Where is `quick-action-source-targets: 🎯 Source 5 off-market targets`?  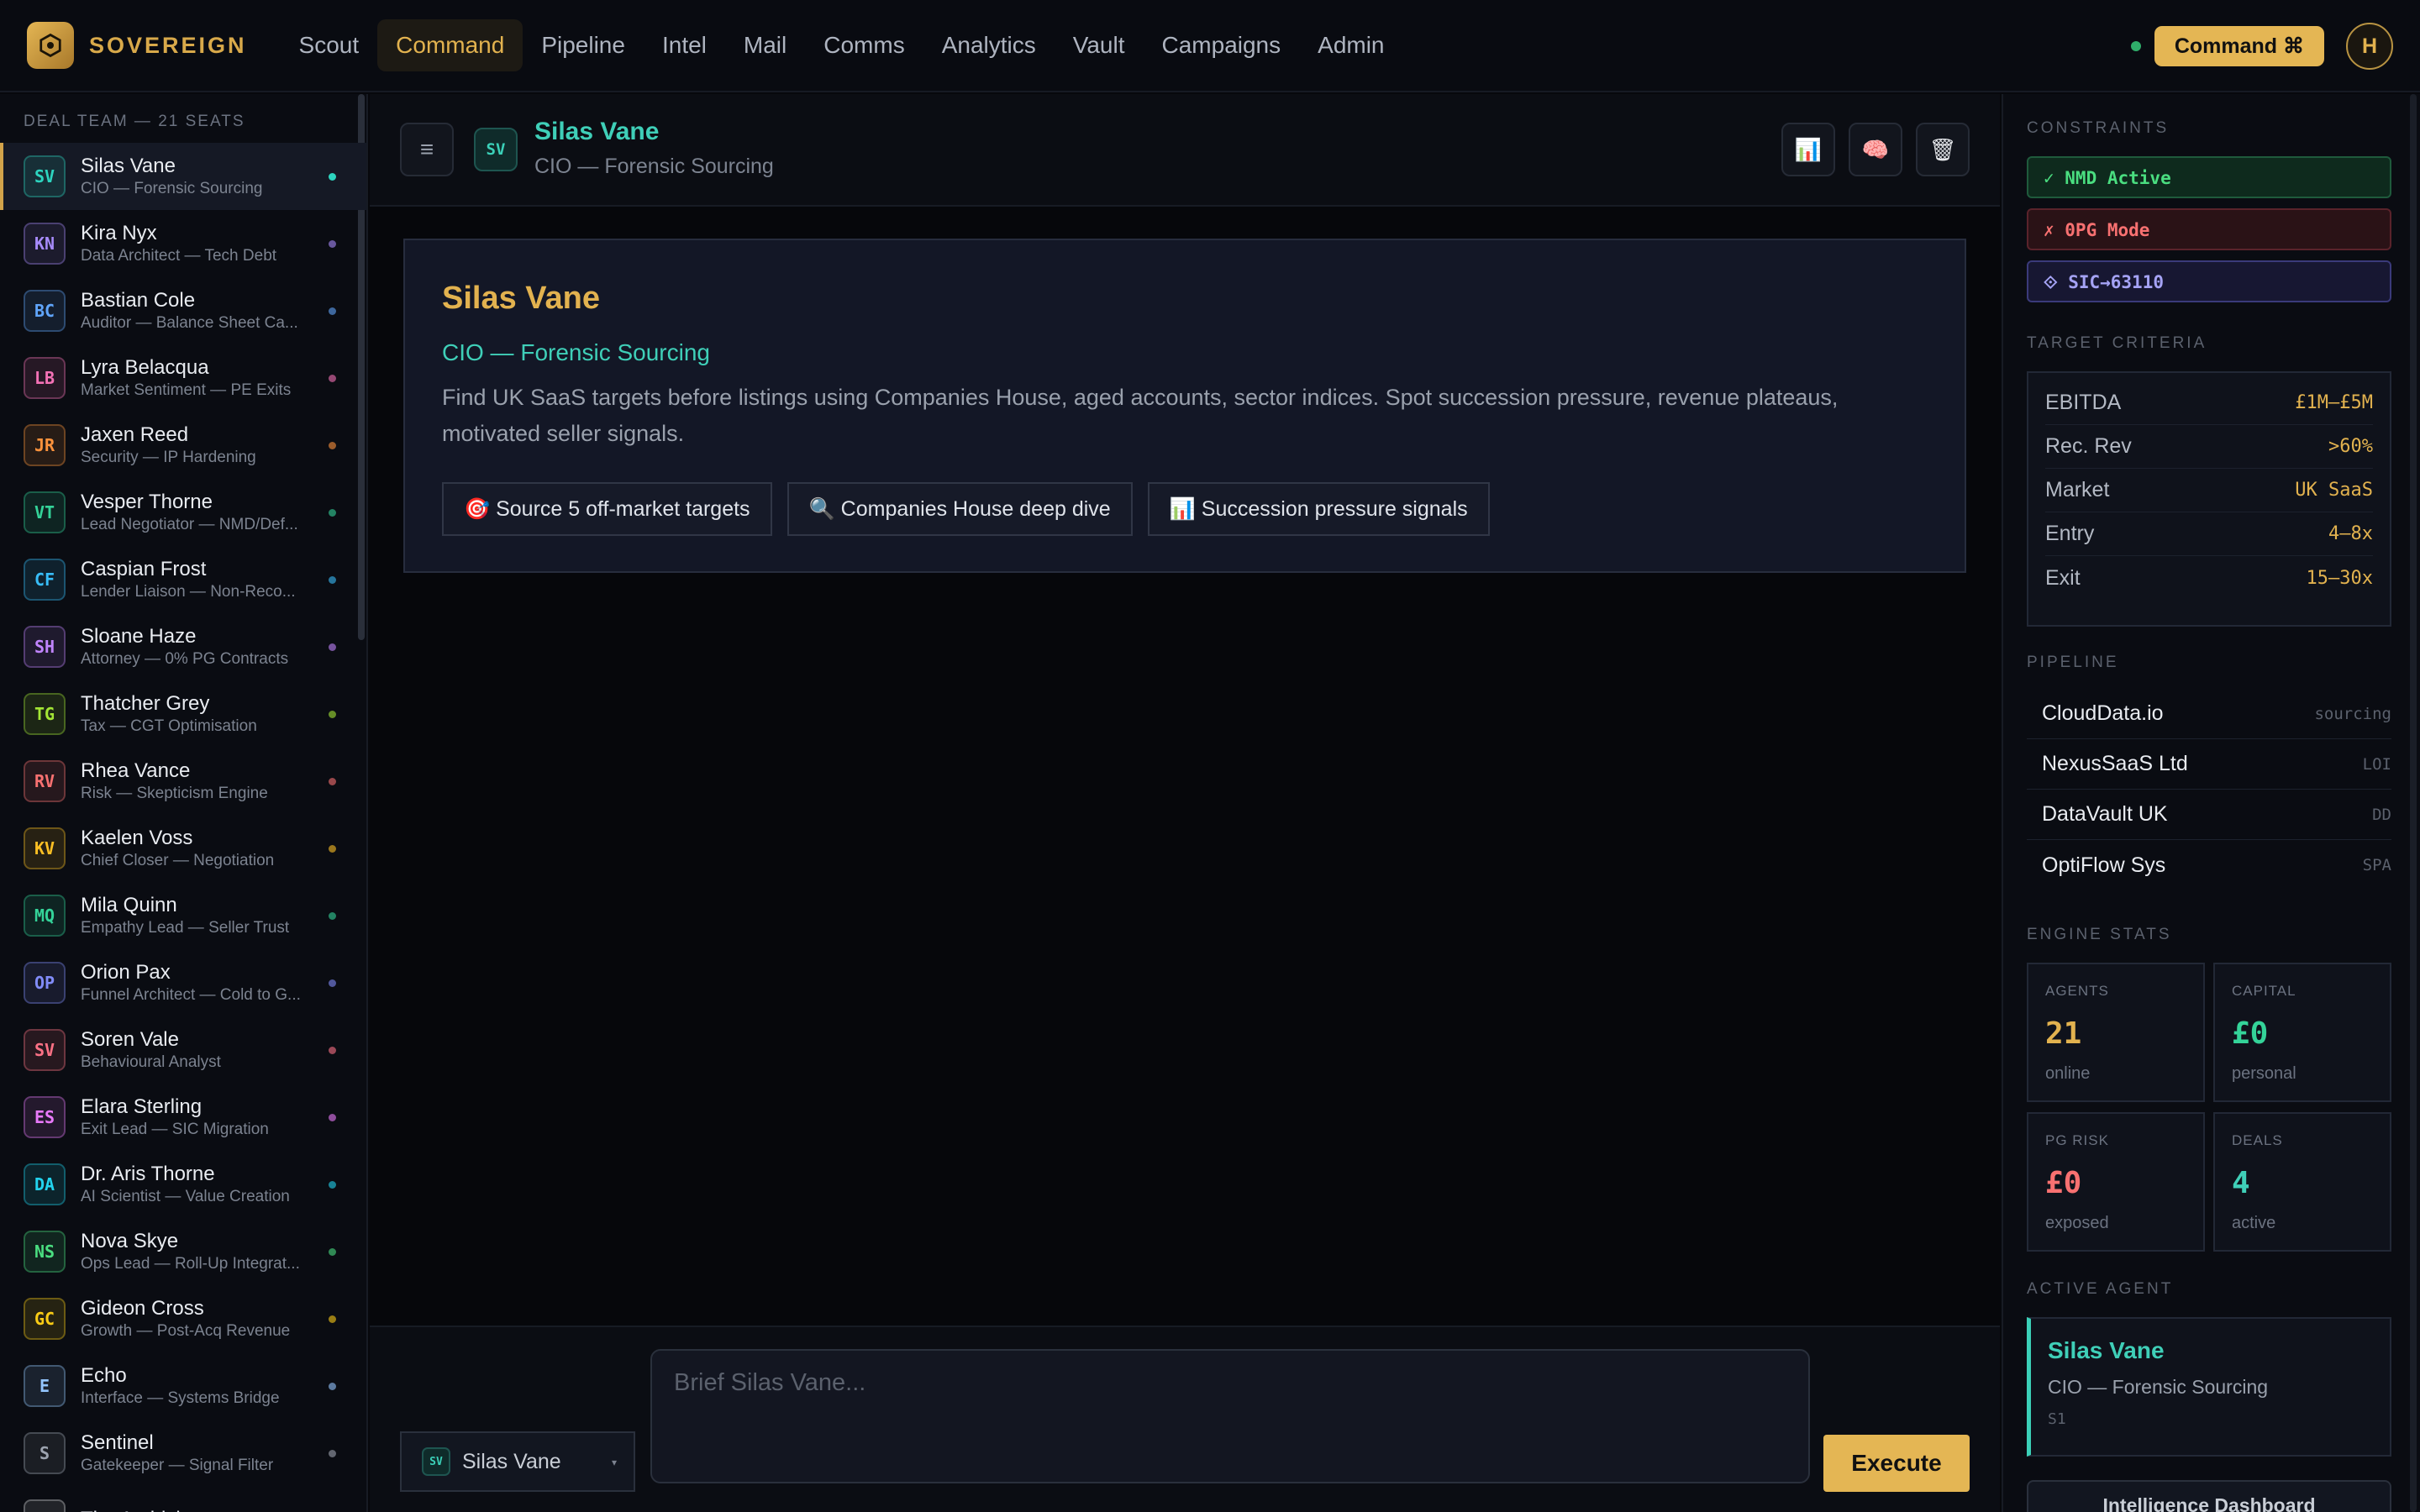 quick-action-source-targets: 🎯 Source 5 off-market targets is located at coordinates (607, 509).